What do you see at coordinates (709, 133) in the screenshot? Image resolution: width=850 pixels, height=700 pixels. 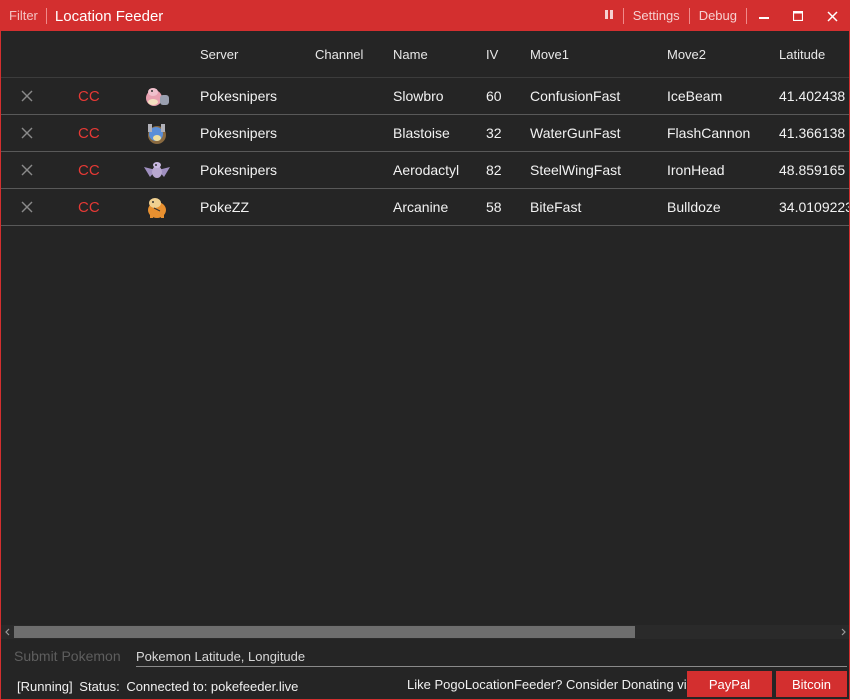 I see `move2-cell: FlashCannon` at bounding box center [709, 133].